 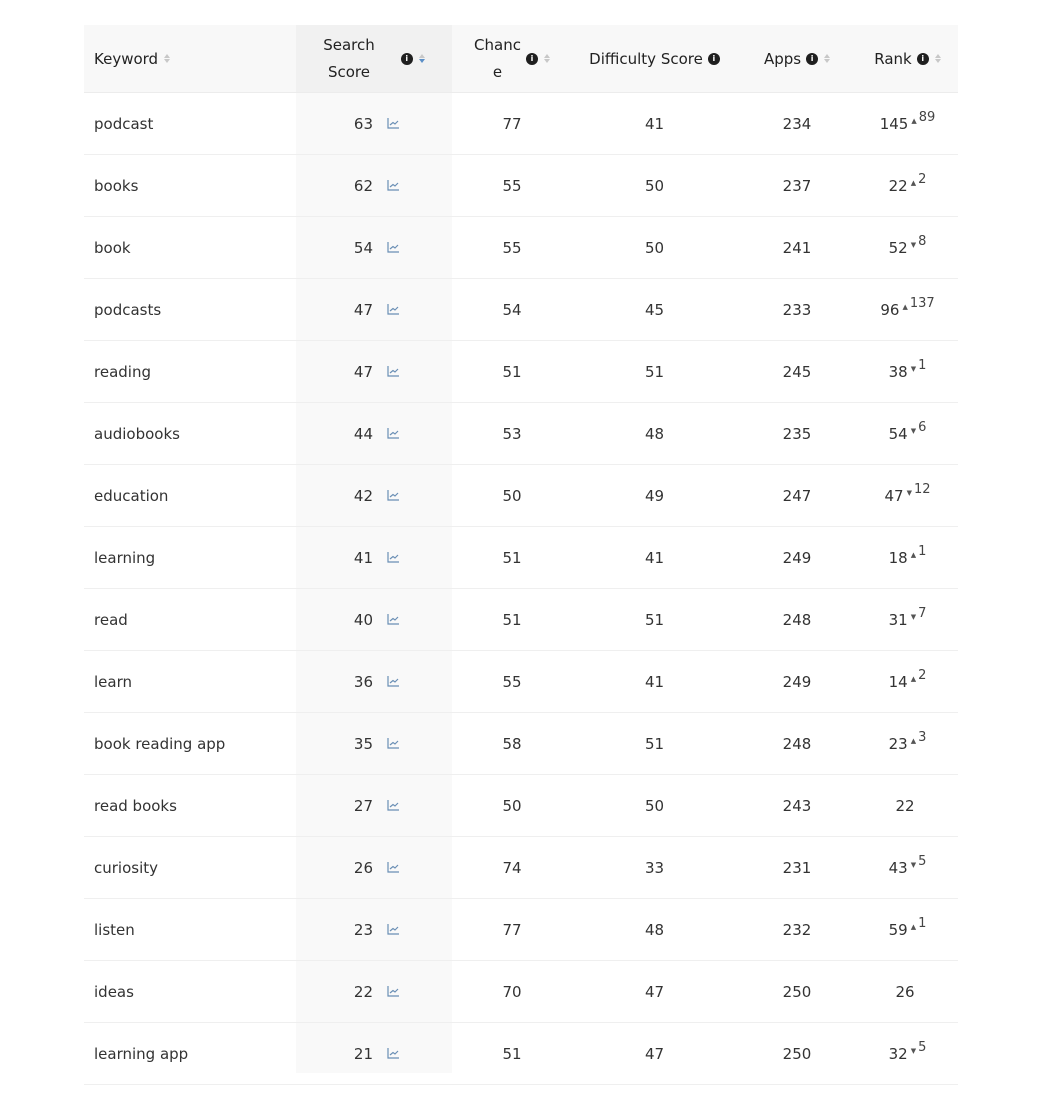 I want to click on table-row: read 40 51 51 248 31 ▼ 7, so click(x=521, y=620).